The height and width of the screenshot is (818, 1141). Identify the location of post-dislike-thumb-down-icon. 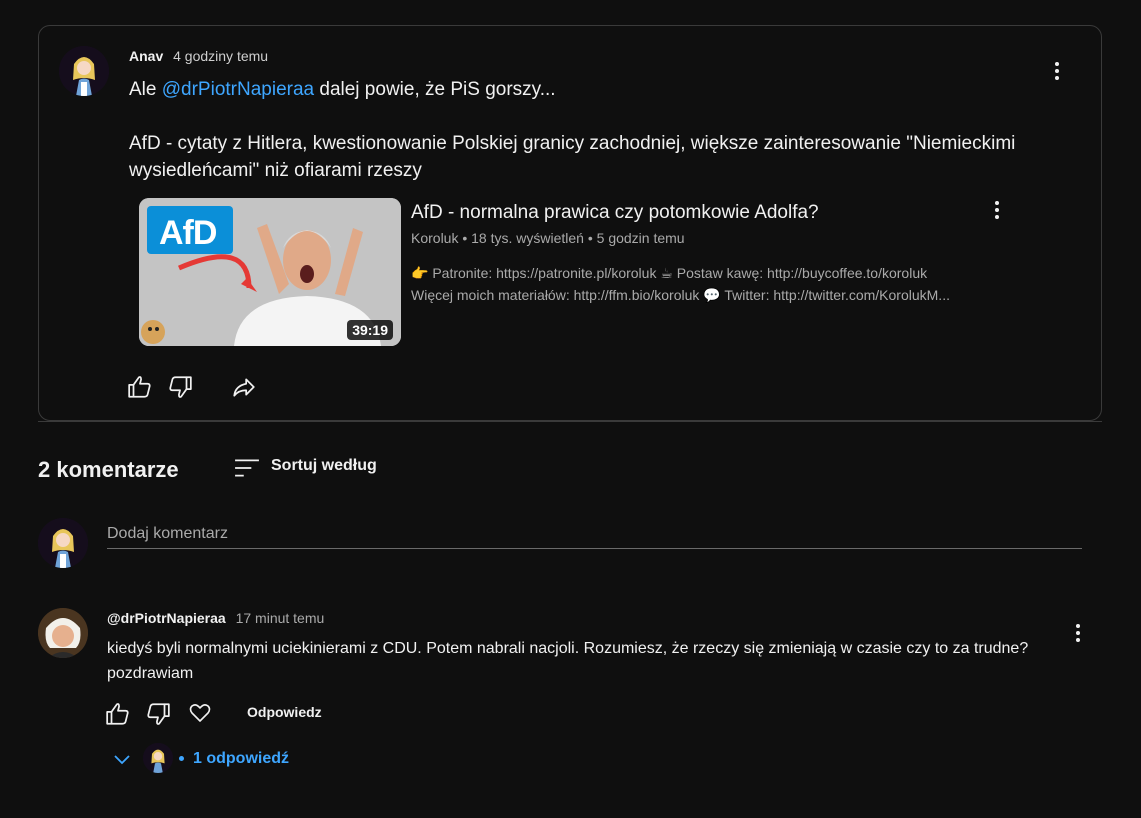
(180, 387).